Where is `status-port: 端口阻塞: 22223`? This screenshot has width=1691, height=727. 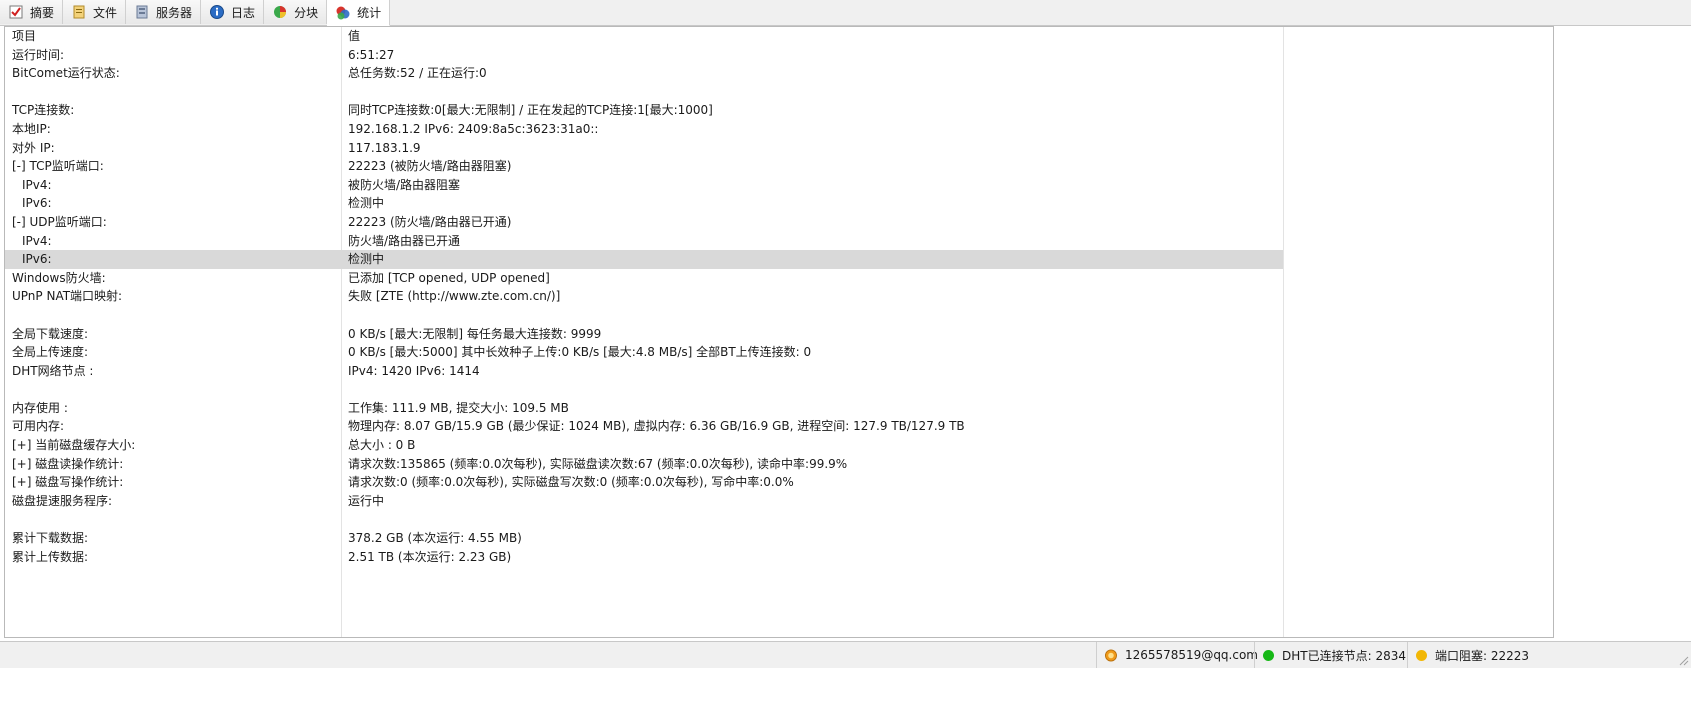 status-port: 端口阻塞: 22223 is located at coordinates (1481, 655).